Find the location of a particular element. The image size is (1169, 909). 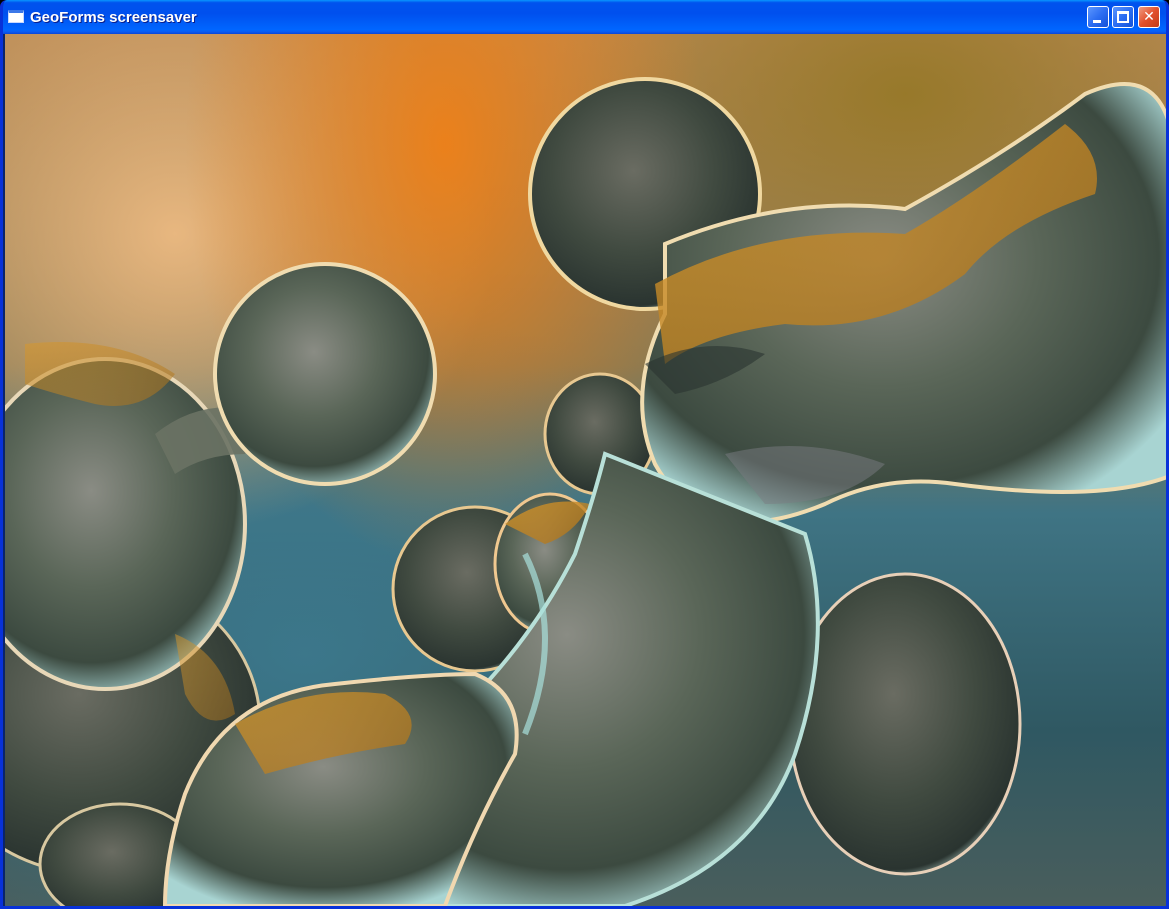

maximize-icon is located at coordinates (1123, 17).